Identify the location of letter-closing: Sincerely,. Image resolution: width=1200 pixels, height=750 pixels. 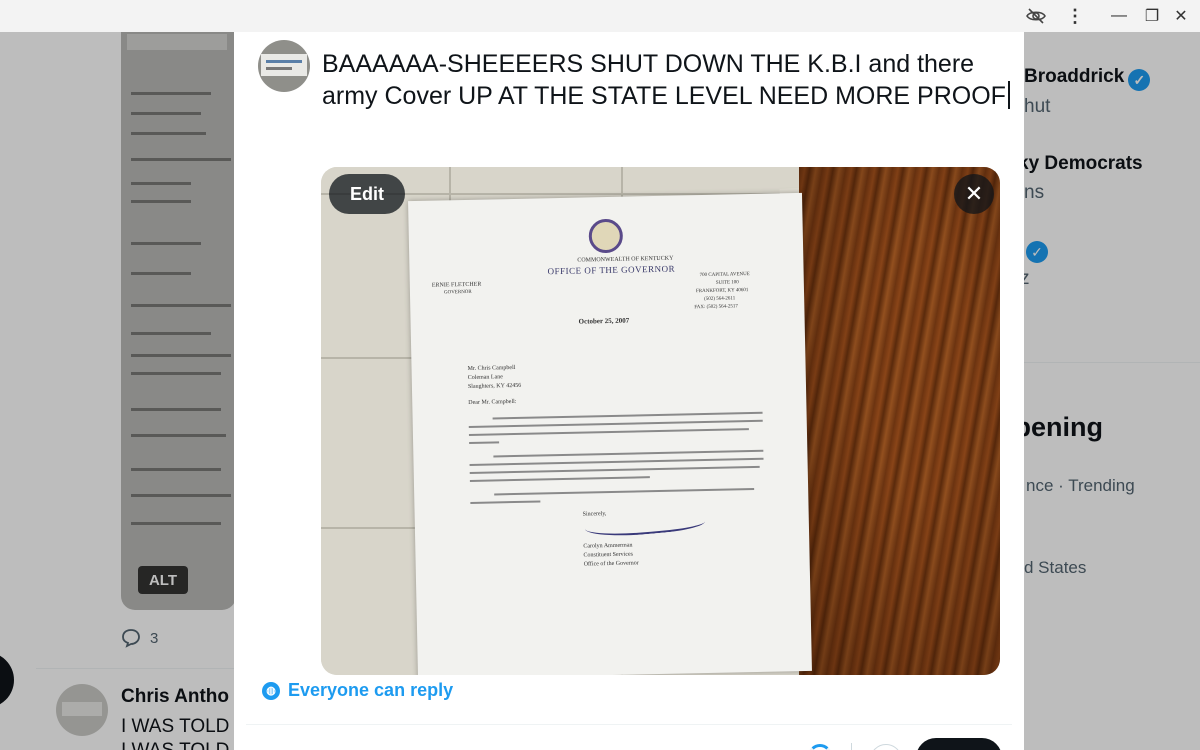
(594, 514).